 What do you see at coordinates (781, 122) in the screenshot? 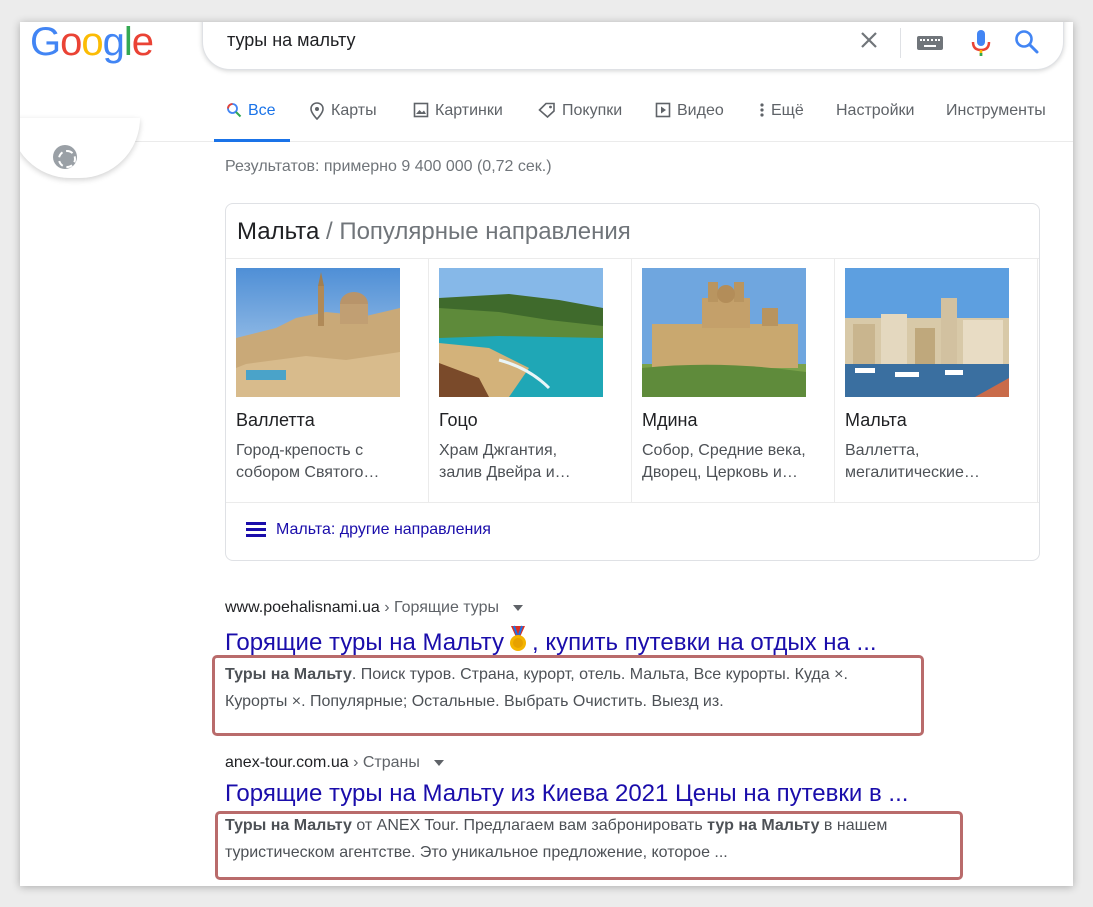
I see `tab-more: Ещё` at bounding box center [781, 122].